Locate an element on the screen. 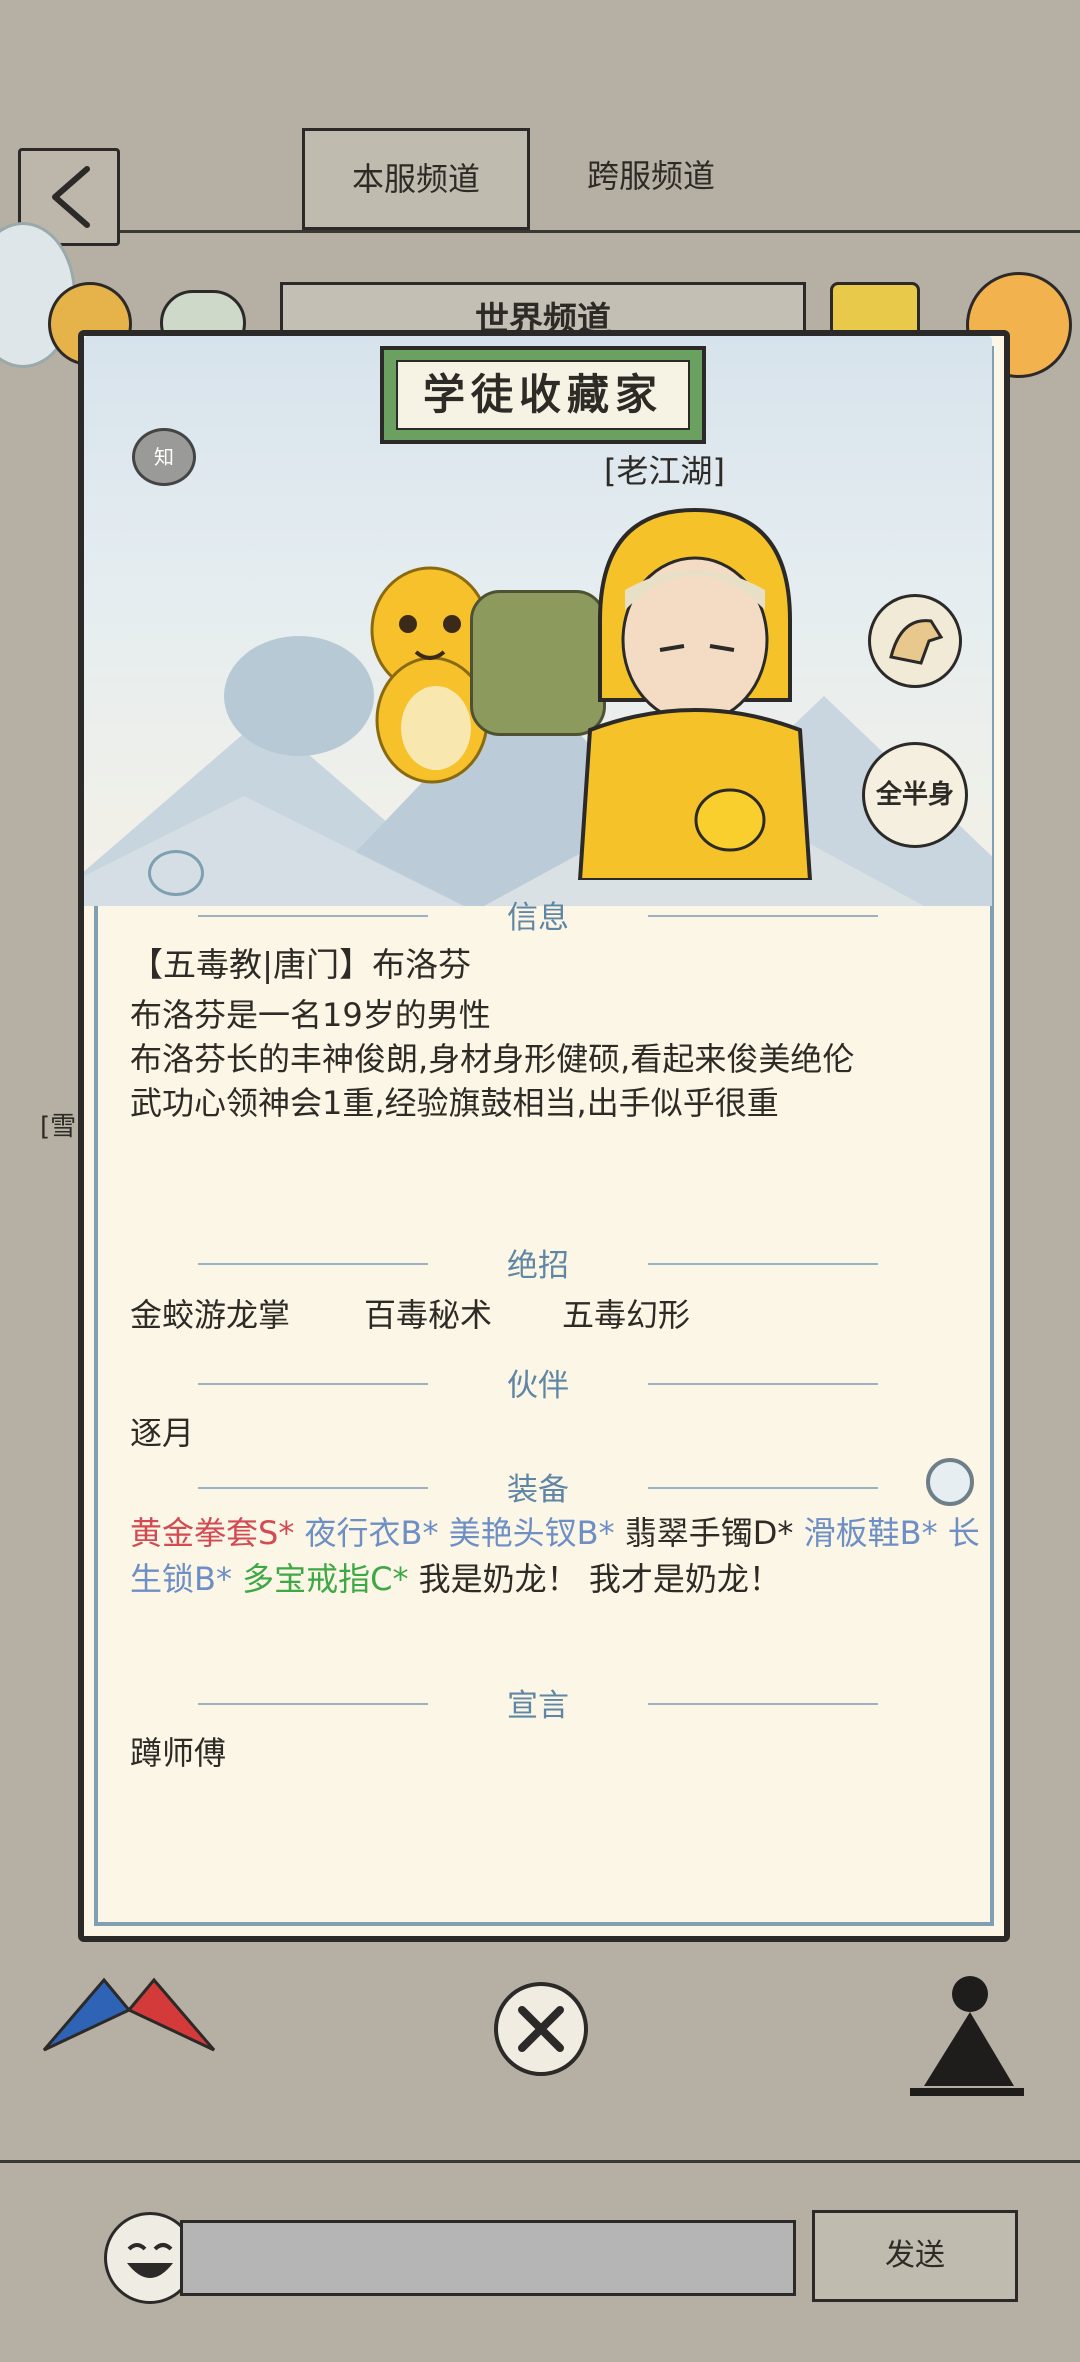 This screenshot has width=1080, height=2362. info-badge-label: 知 is located at coordinates (164, 457).